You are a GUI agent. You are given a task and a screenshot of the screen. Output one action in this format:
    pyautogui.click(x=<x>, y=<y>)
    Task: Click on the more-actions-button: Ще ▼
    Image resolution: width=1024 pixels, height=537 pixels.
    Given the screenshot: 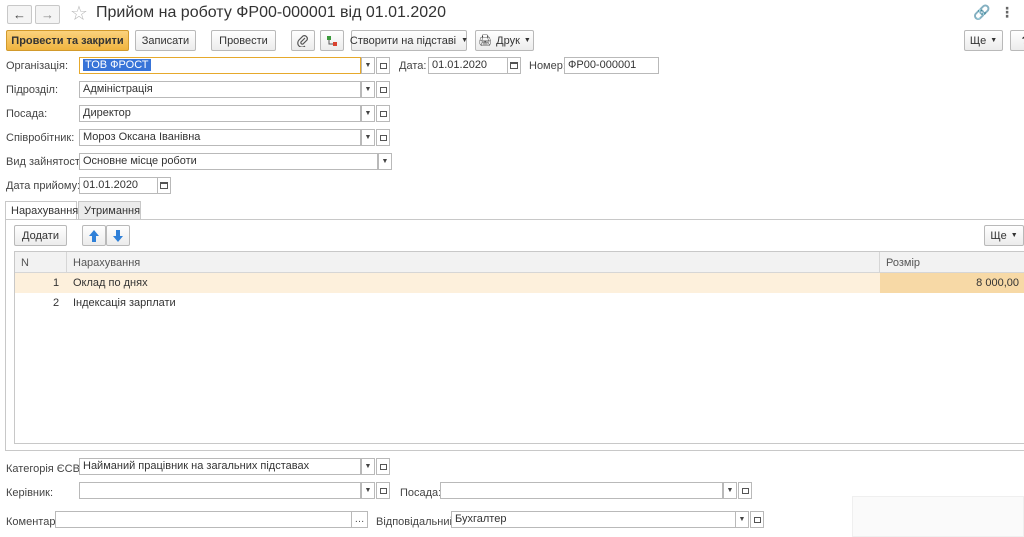 What is the action you would take?
    pyautogui.click(x=983, y=40)
    